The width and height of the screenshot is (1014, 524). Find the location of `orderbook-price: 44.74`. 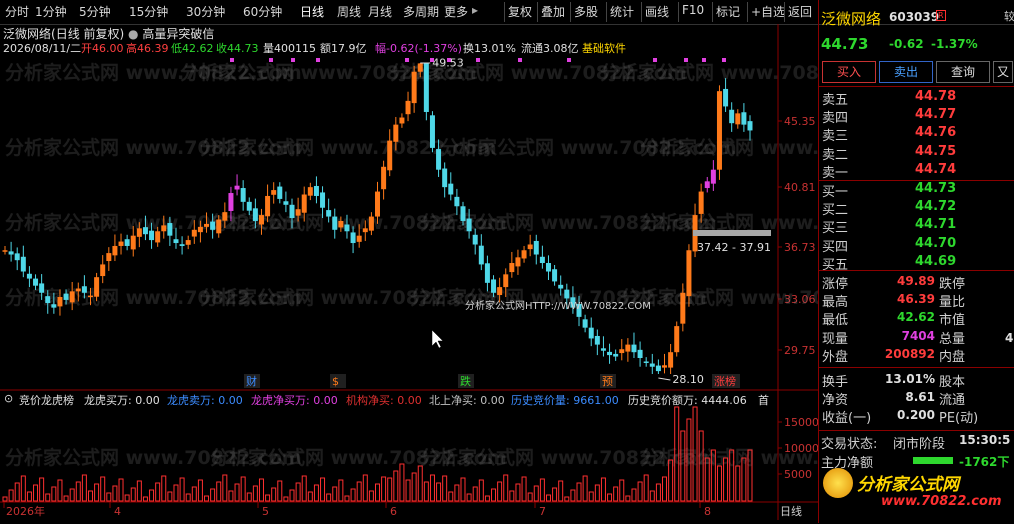

orderbook-price: 44.74 is located at coordinates (936, 169).